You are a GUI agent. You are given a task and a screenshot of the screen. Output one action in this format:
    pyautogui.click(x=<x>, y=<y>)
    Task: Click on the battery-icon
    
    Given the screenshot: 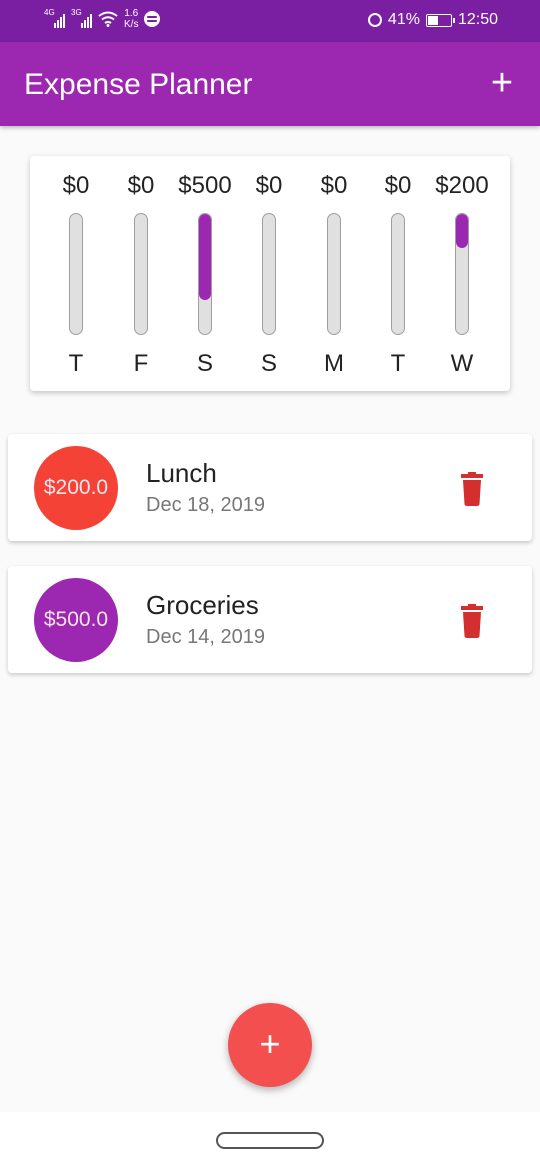 What is the action you would take?
    pyautogui.click(x=440, y=20)
    